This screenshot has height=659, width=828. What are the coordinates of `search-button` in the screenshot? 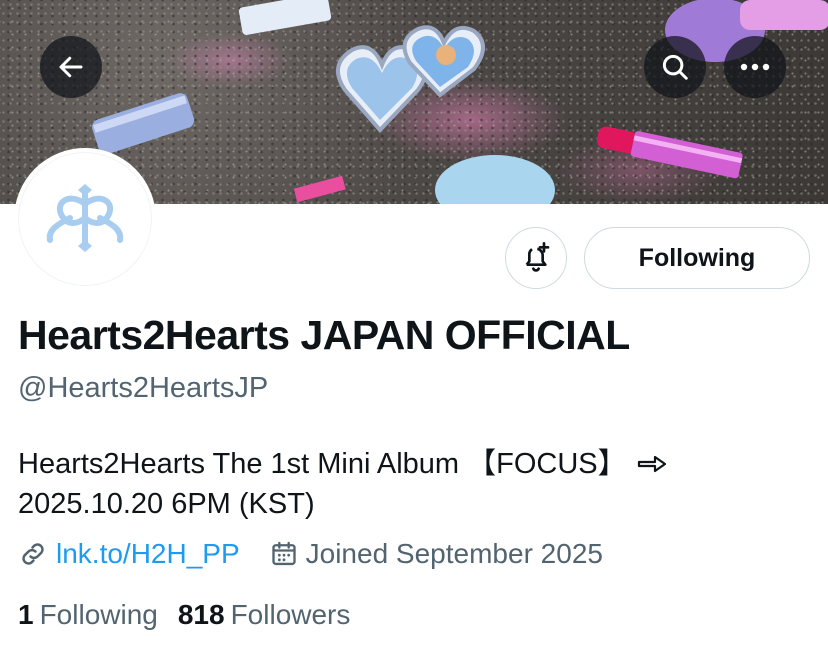 It's located at (675, 67).